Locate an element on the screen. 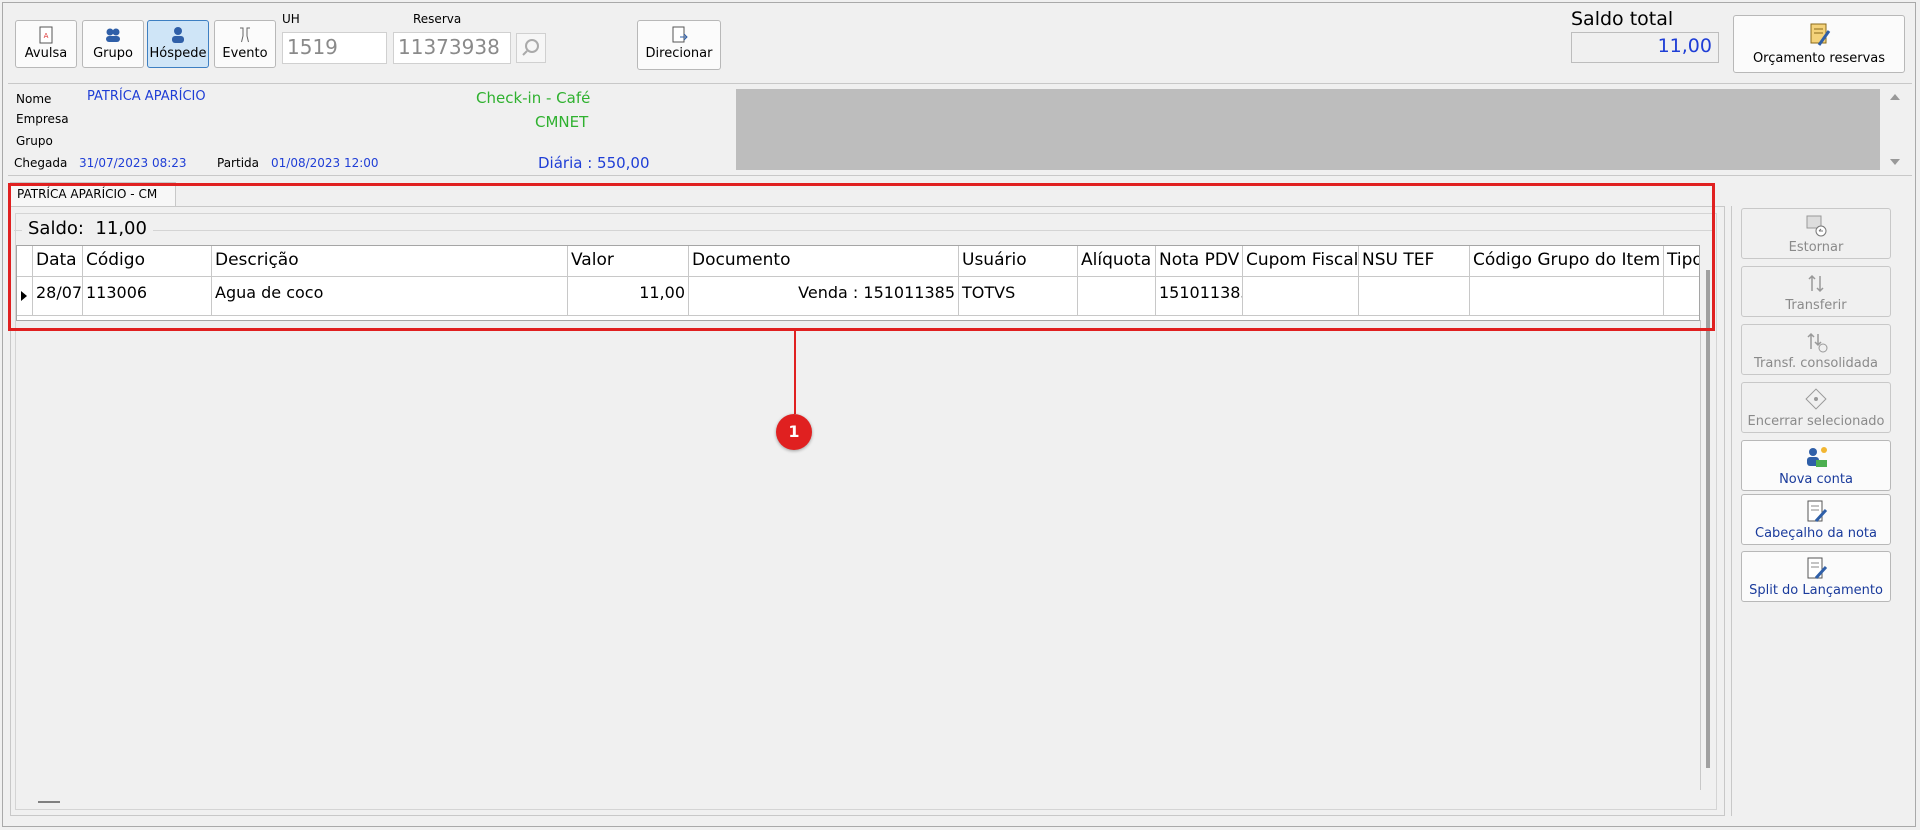 This screenshot has height=830, width=1920. orcamento-label: Orçamento reservas is located at coordinates (1819, 58).